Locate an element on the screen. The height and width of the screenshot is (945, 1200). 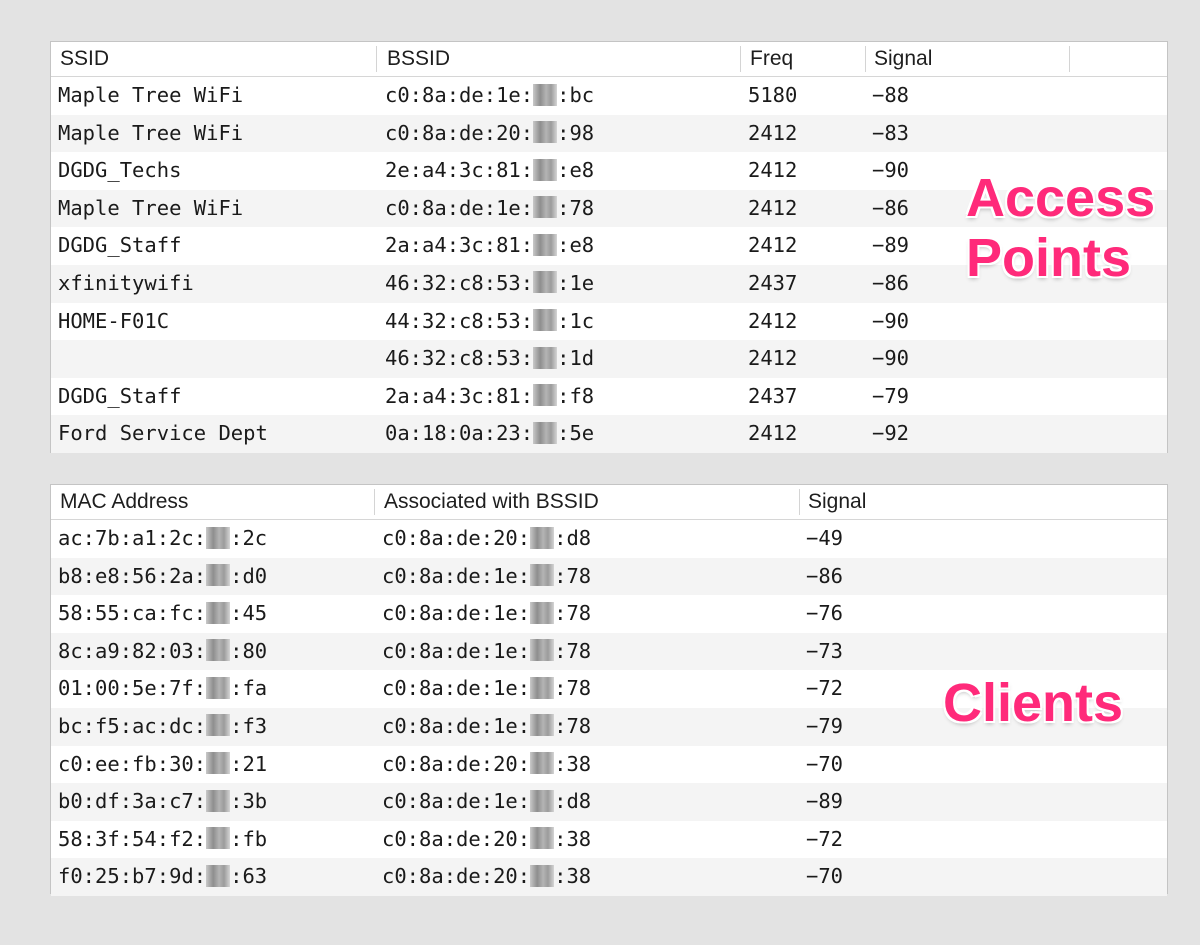
column-header-ssid: SSID is located at coordinates (84, 59).